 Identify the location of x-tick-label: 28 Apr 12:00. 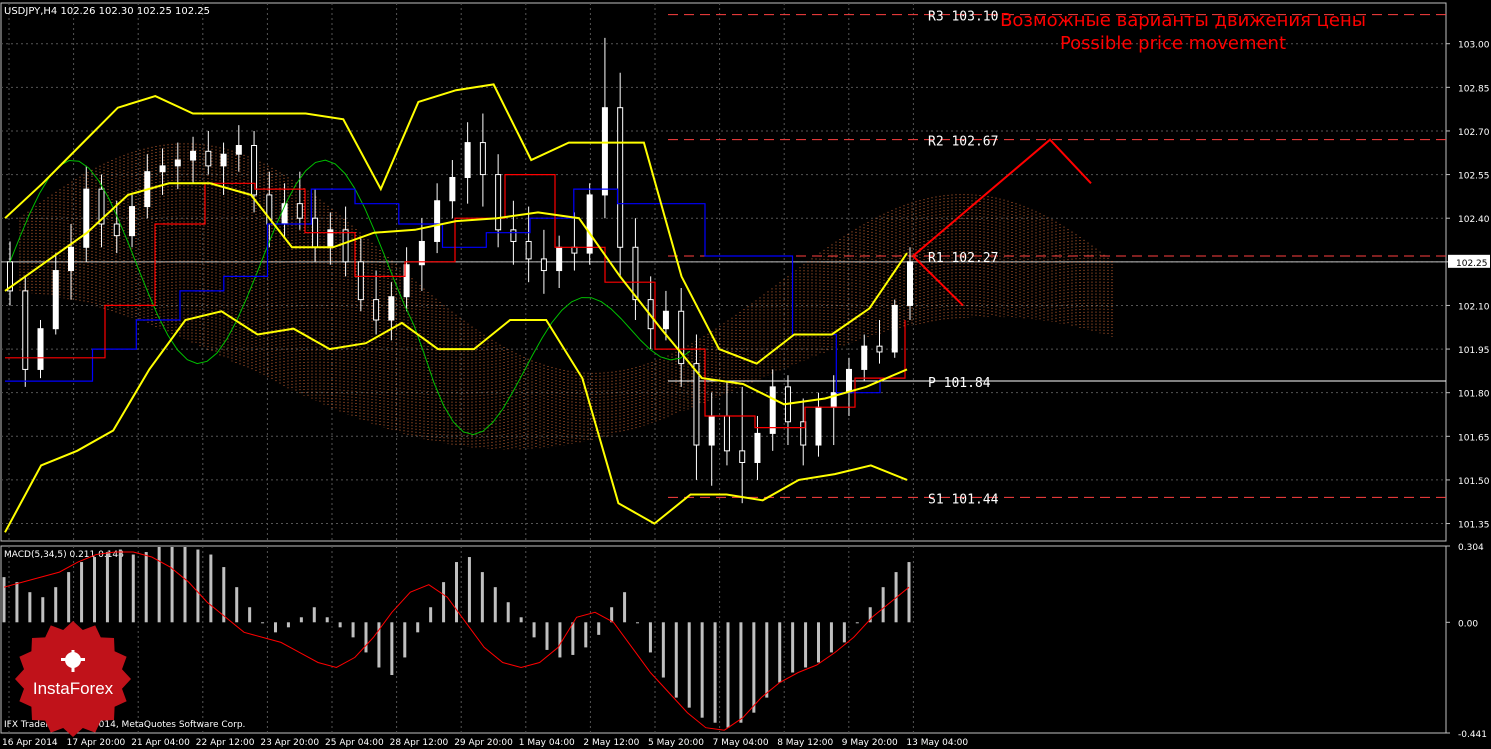
(419, 743).